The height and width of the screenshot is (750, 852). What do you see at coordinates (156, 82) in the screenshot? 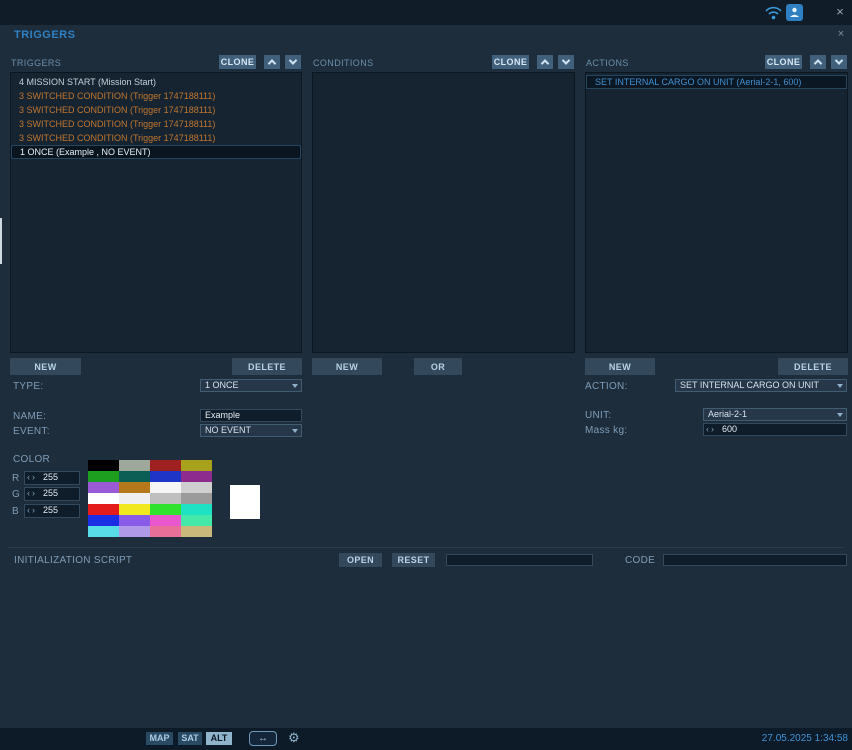
I see `list-item: 4 MISSION START (Mission Start)` at bounding box center [156, 82].